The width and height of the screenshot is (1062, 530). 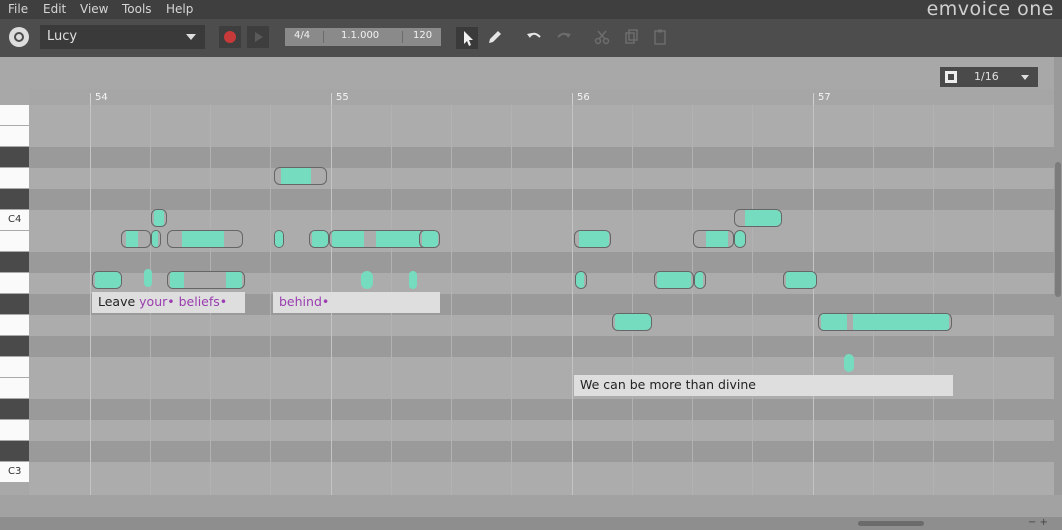 I want to click on paste-button, so click(x=660, y=37).